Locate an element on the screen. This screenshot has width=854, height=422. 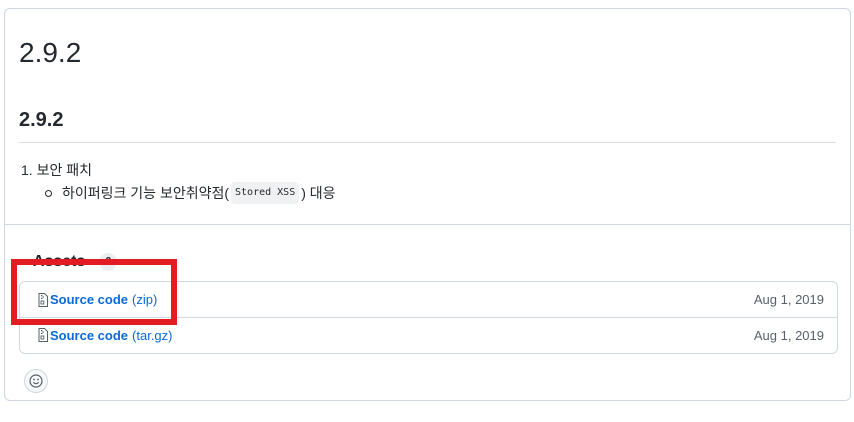
asset-row-targz: Source code (tar.gz) Aug 1, 2019 is located at coordinates (428, 334).